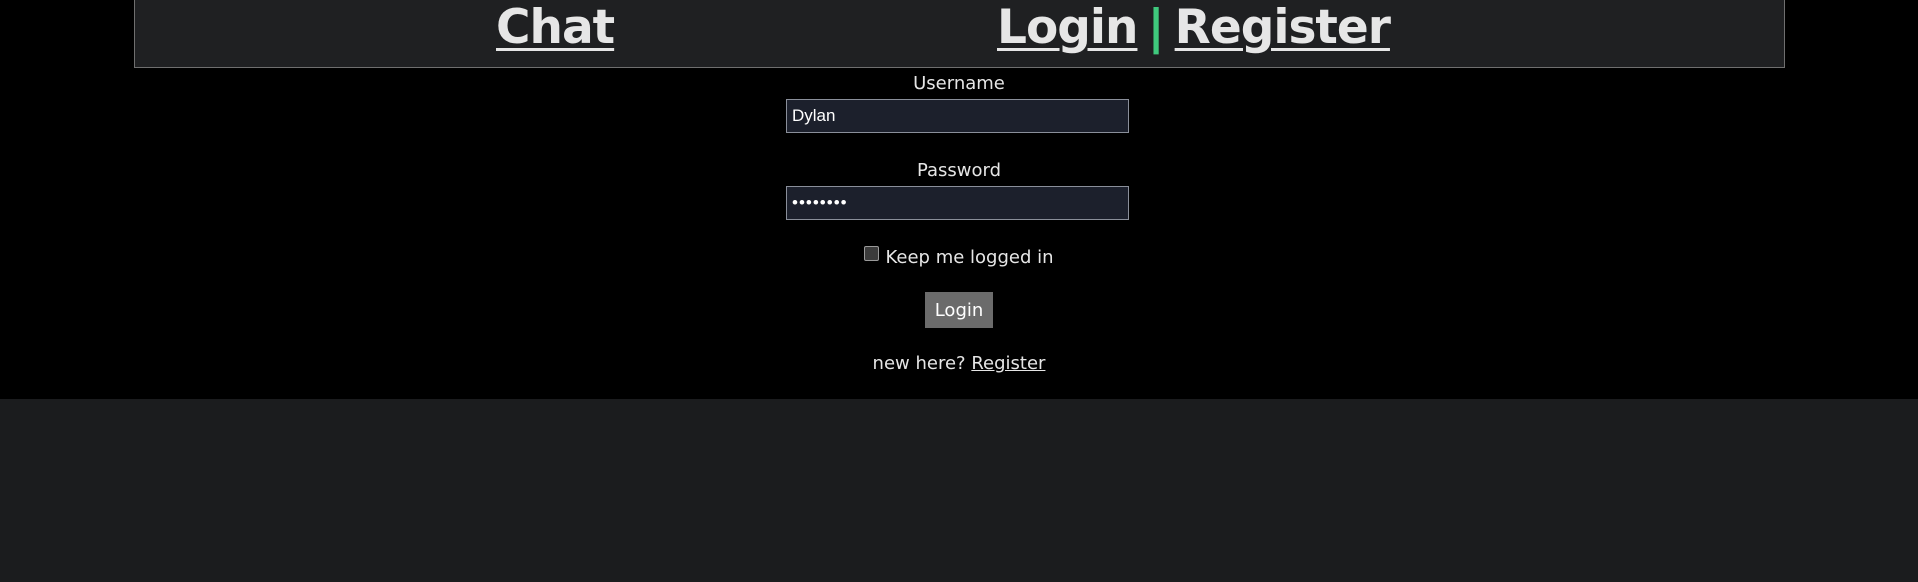 This screenshot has height=582, width=1918. What do you see at coordinates (1008, 363) in the screenshot?
I see `register-link: Register` at bounding box center [1008, 363].